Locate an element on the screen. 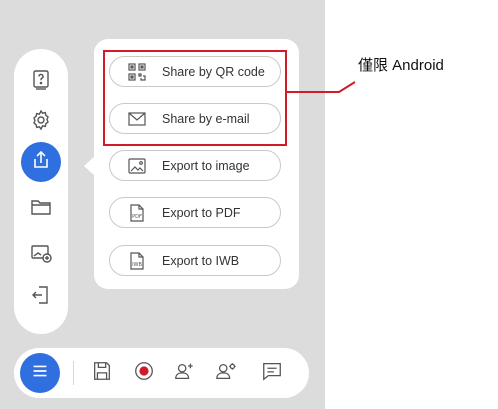  folder-icon is located at coordinates (41, 209).